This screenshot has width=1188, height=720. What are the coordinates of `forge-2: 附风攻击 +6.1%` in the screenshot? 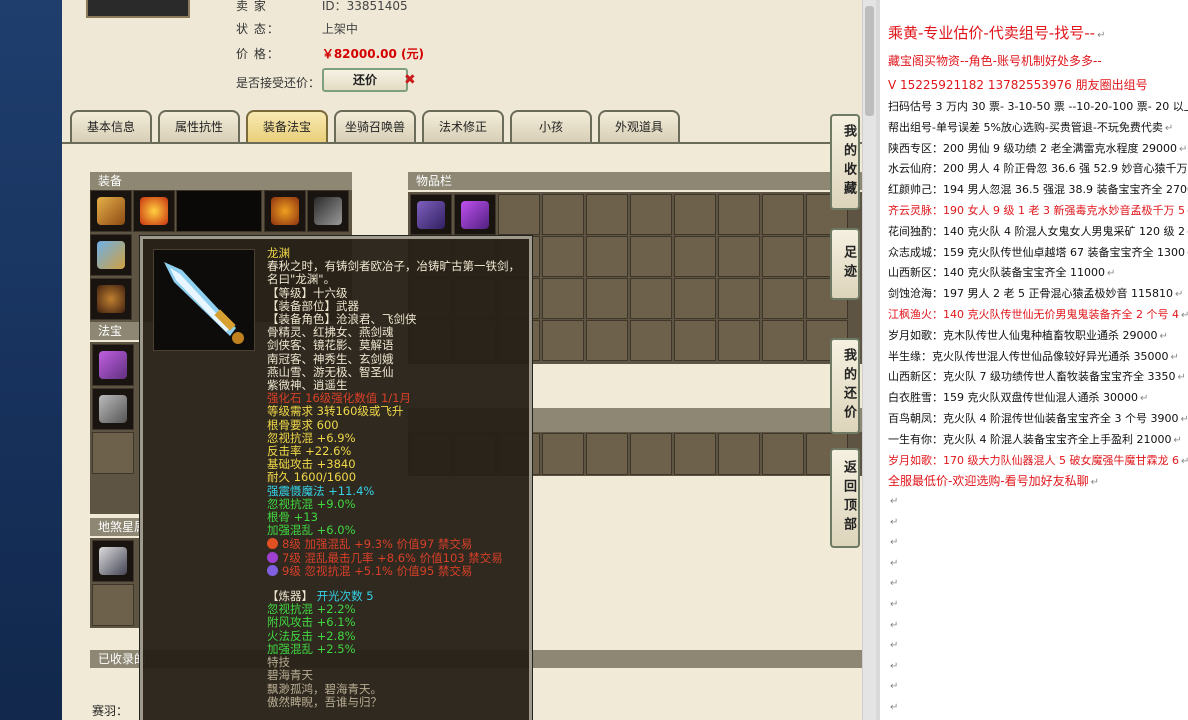 It's located at (311, 622).